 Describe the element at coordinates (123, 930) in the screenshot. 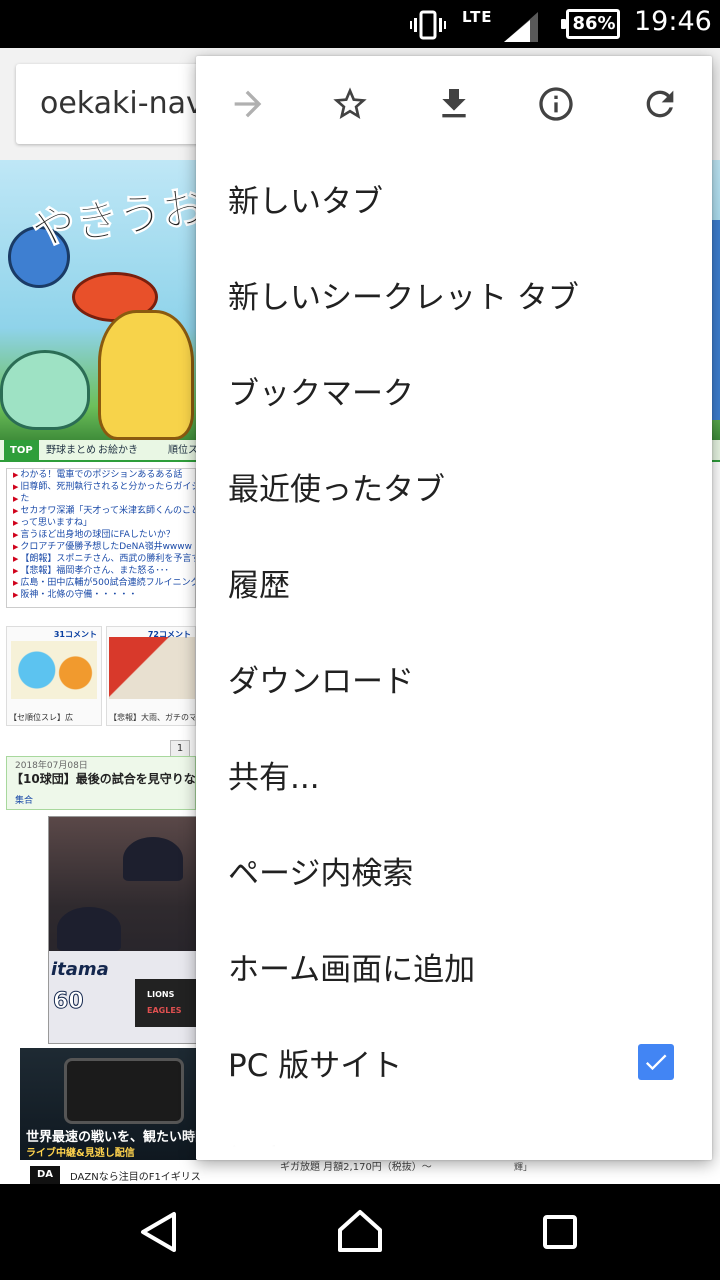

I see `article-photo: itama 60 LIONS EAGLES` at that location.